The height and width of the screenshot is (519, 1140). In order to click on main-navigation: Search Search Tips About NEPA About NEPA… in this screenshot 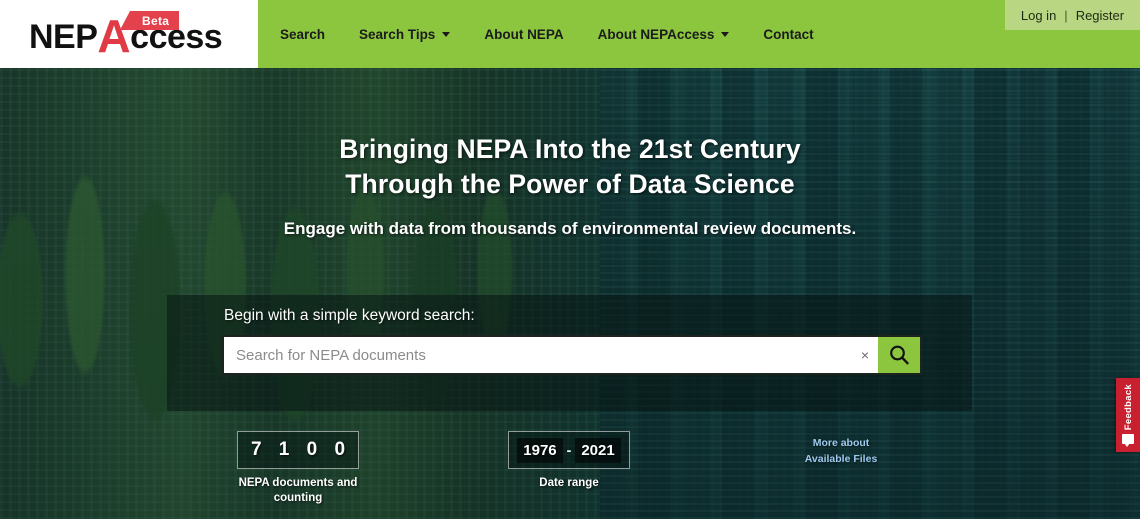, I will do `click(564, 34)`.